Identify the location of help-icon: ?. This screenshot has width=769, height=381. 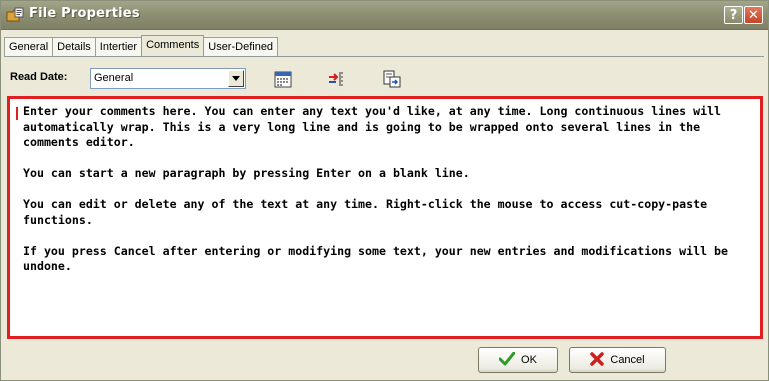
(733, 15).